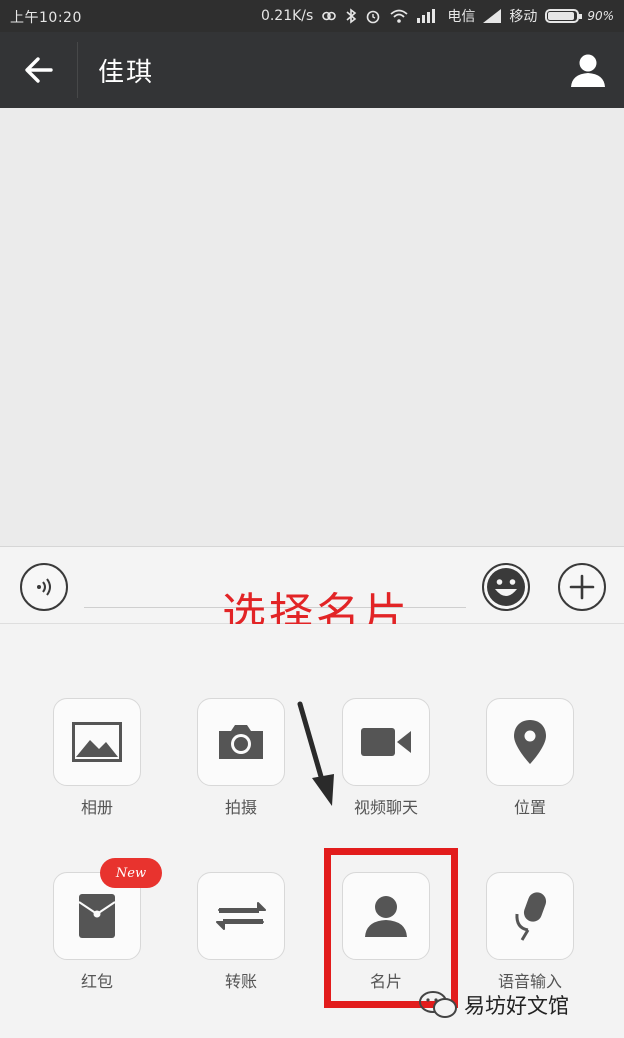 The image size is (624, 1038). Describe the element at coordinates (461, 17) in the screenshot. I see `carrier-1: 电信` at that location.